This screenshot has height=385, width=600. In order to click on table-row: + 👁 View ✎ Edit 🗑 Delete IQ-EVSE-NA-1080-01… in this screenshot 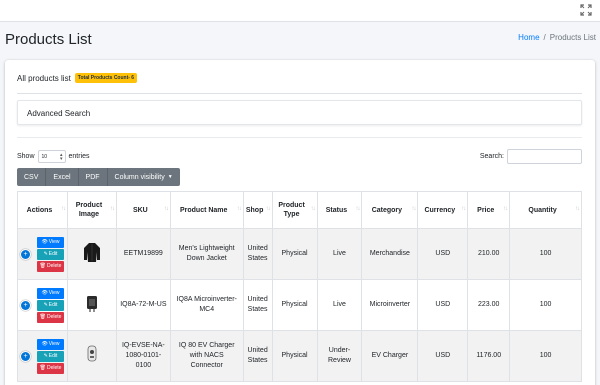, I will do `click(299, 356)`.